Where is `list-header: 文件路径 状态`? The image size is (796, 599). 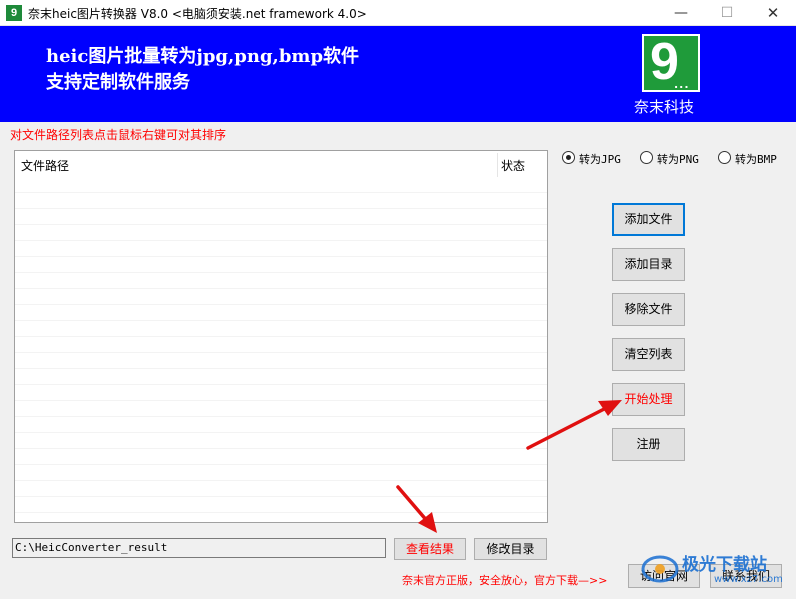
list-header: 文件路径 状态 is located at coordinates (281, 164).